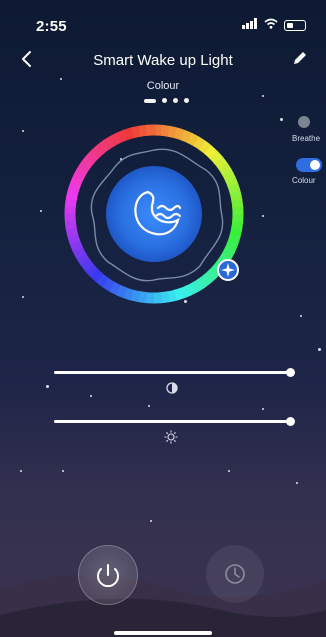 Image resolution: width=326 pixels, height=637 pixels. I want to click on edit-button, so click(300, 60).